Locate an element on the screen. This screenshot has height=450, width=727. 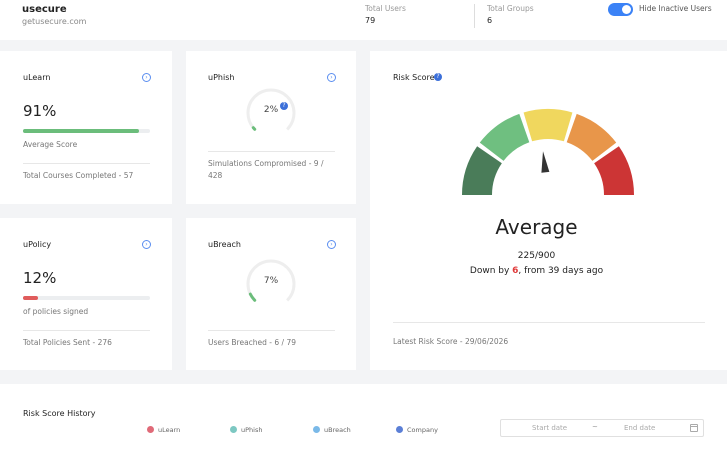
total-groups-label: Total Groups is located at coordinates (510, 8).